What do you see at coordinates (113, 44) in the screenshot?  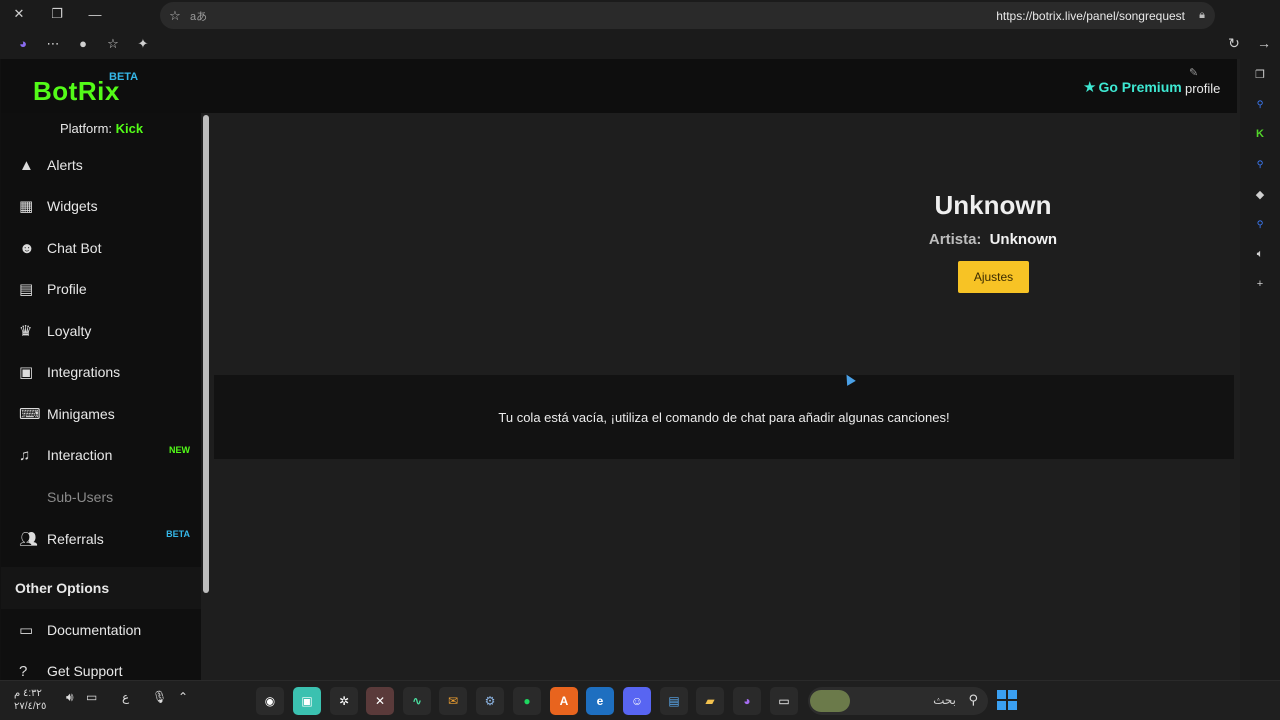 I see `favorites-button: ☆` at bounding box center [113, 44].